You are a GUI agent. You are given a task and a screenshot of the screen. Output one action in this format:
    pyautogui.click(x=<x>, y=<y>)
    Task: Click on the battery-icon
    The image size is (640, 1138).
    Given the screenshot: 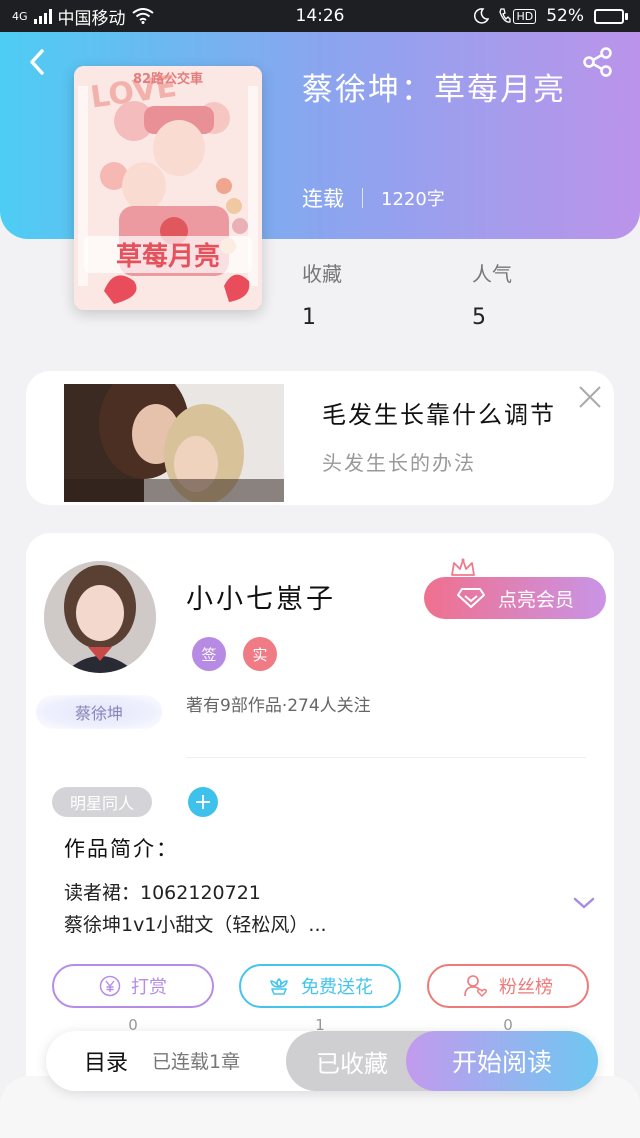 What is the action you would take?
    pyautogui.click(x=611, y=16)
    